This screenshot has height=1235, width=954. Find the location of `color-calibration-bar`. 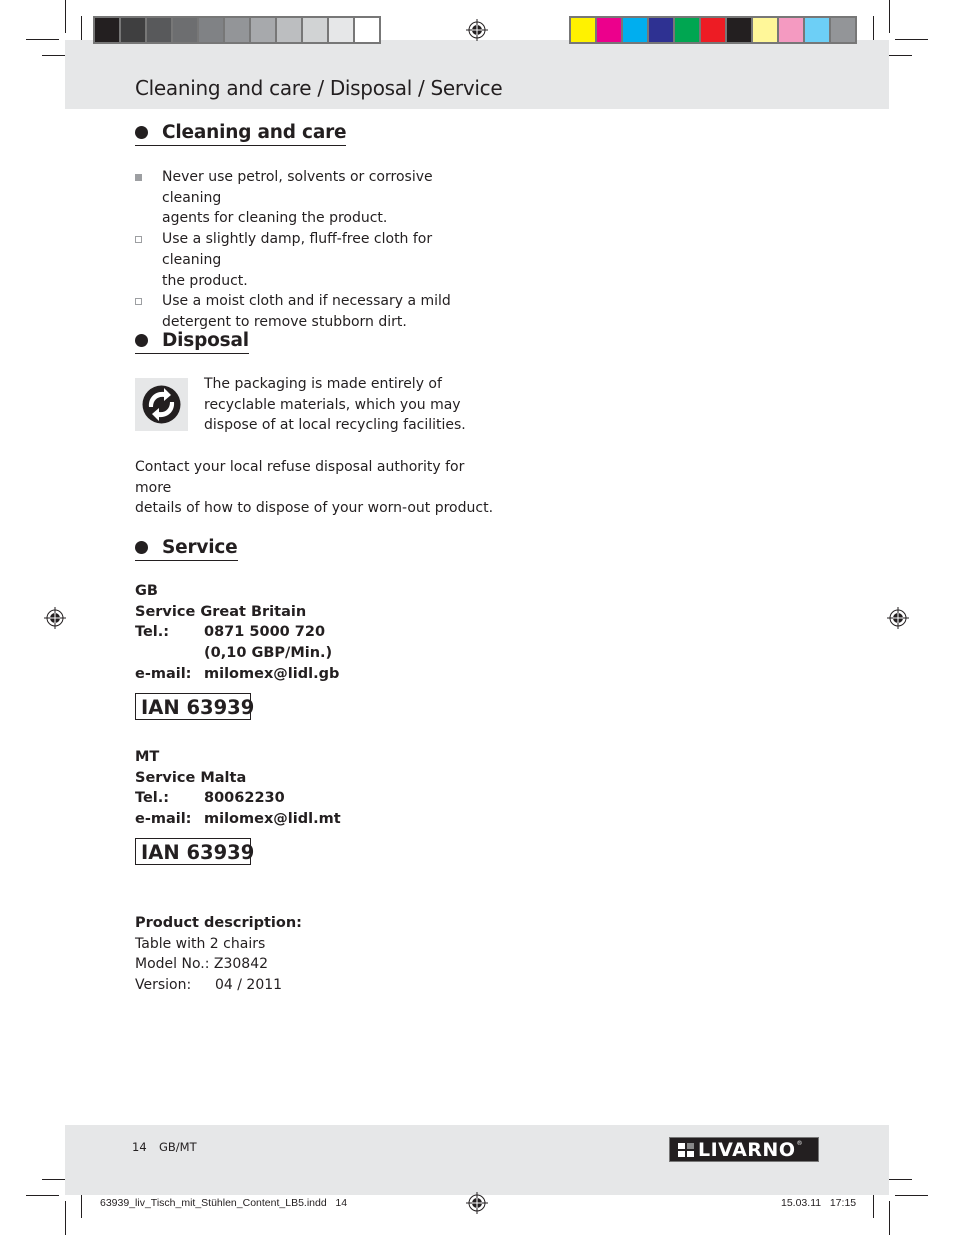

color-calibration-bar is located at coordinates (713, 30).